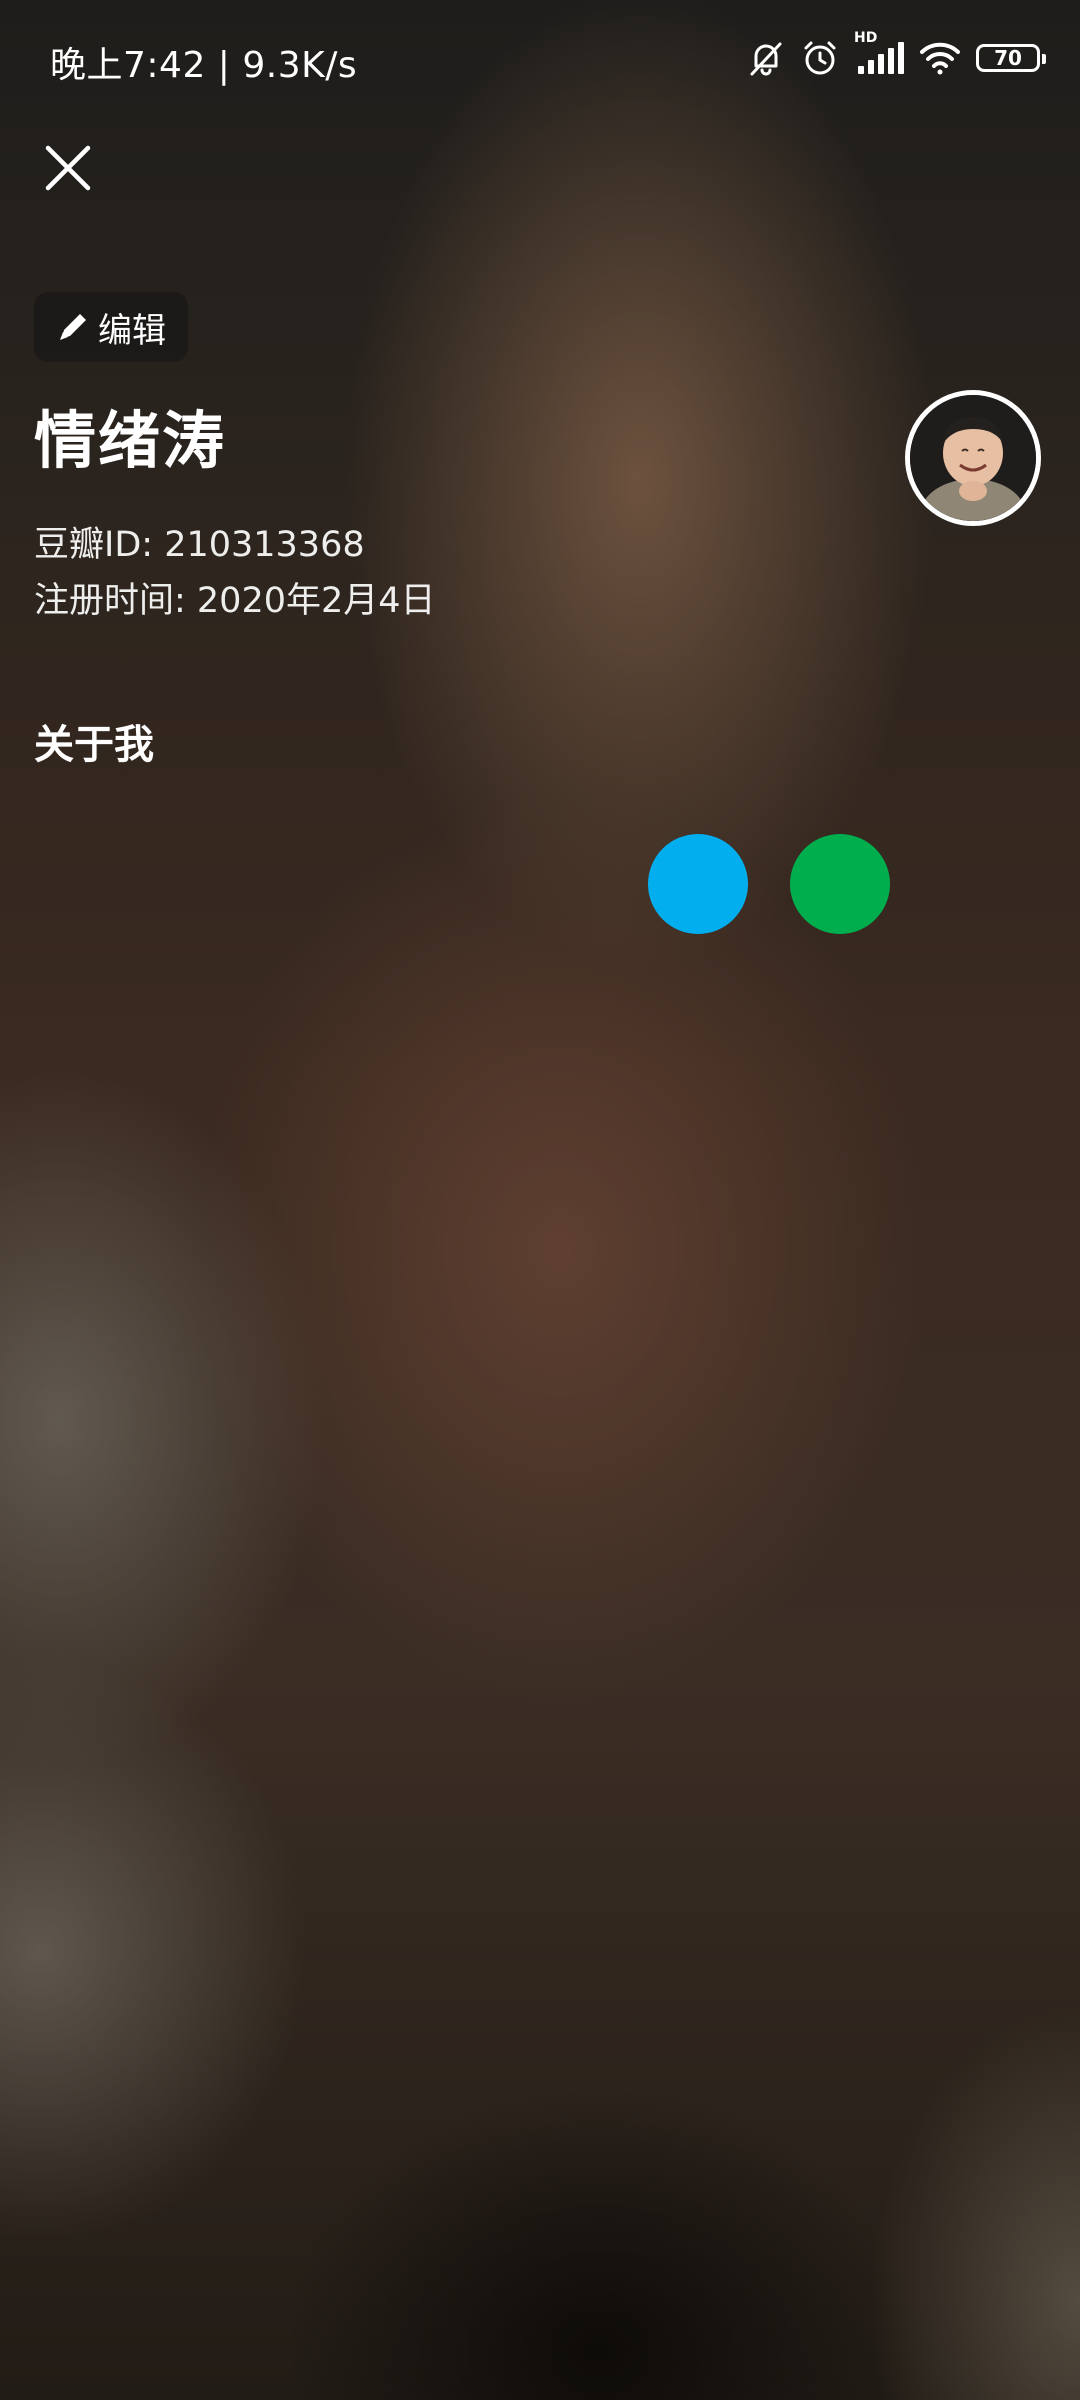 The width and height of the screenshot is (1080, 2400). Describe the element at coordinates (94, 745) in the screenshot. I see `about-me-heading: 关于我` at that location.